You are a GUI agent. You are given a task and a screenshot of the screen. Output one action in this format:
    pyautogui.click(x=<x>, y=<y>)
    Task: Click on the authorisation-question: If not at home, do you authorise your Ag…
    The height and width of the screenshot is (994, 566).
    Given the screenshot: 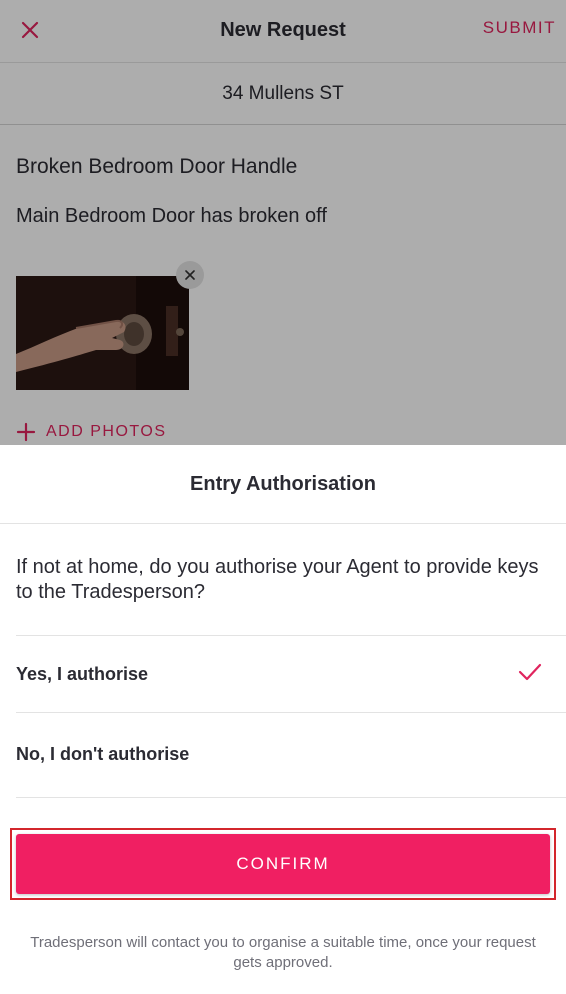 What is the action you would take?
    pyautogui.click(x=277, y=579)
    